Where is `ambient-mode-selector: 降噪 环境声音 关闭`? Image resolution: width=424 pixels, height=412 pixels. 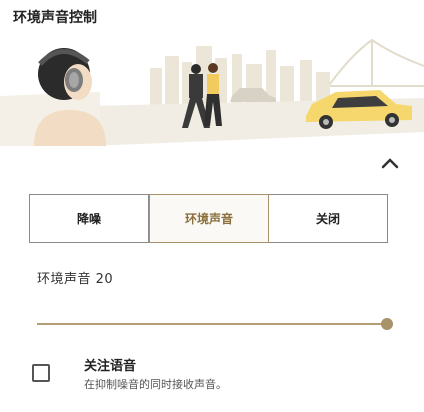 ambient-mode-selector: 降噪 环境声音 关闭 is located at coordinates (208, 218).